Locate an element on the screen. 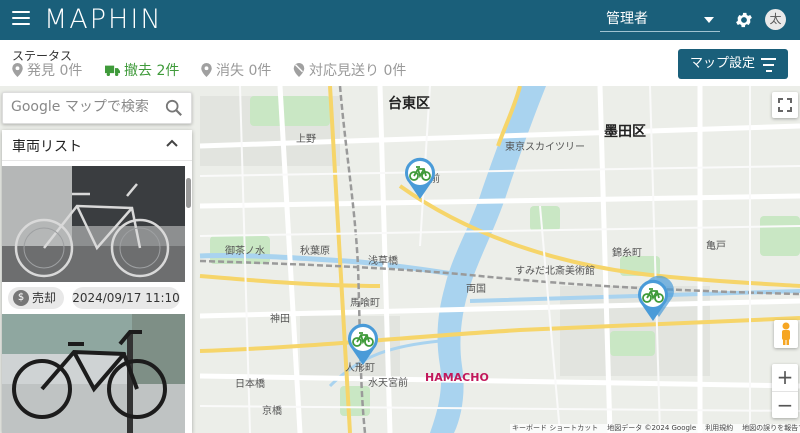 This screenshot has height=433, width=800. user-role-select: 管理者 is located at coordinates (660, 20).